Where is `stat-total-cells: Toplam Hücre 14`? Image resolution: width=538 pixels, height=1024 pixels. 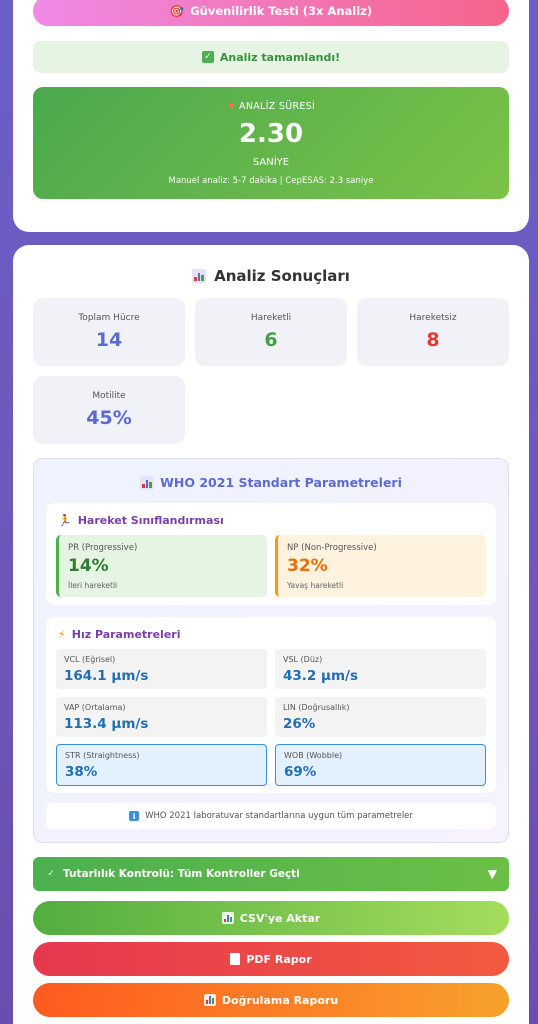 stat-total-cells: Toplam Hücre 14 is located at coordinates (109, 332).